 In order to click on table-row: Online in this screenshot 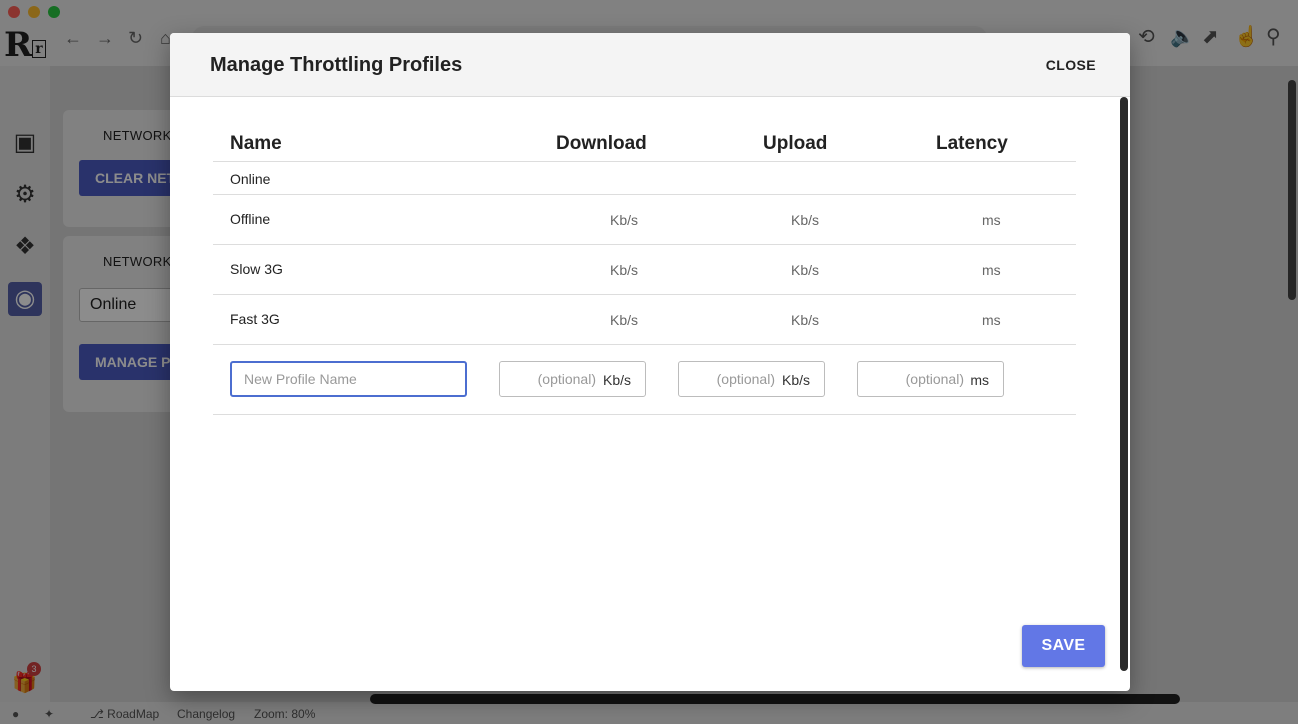, I will do `click(644, 178)`.